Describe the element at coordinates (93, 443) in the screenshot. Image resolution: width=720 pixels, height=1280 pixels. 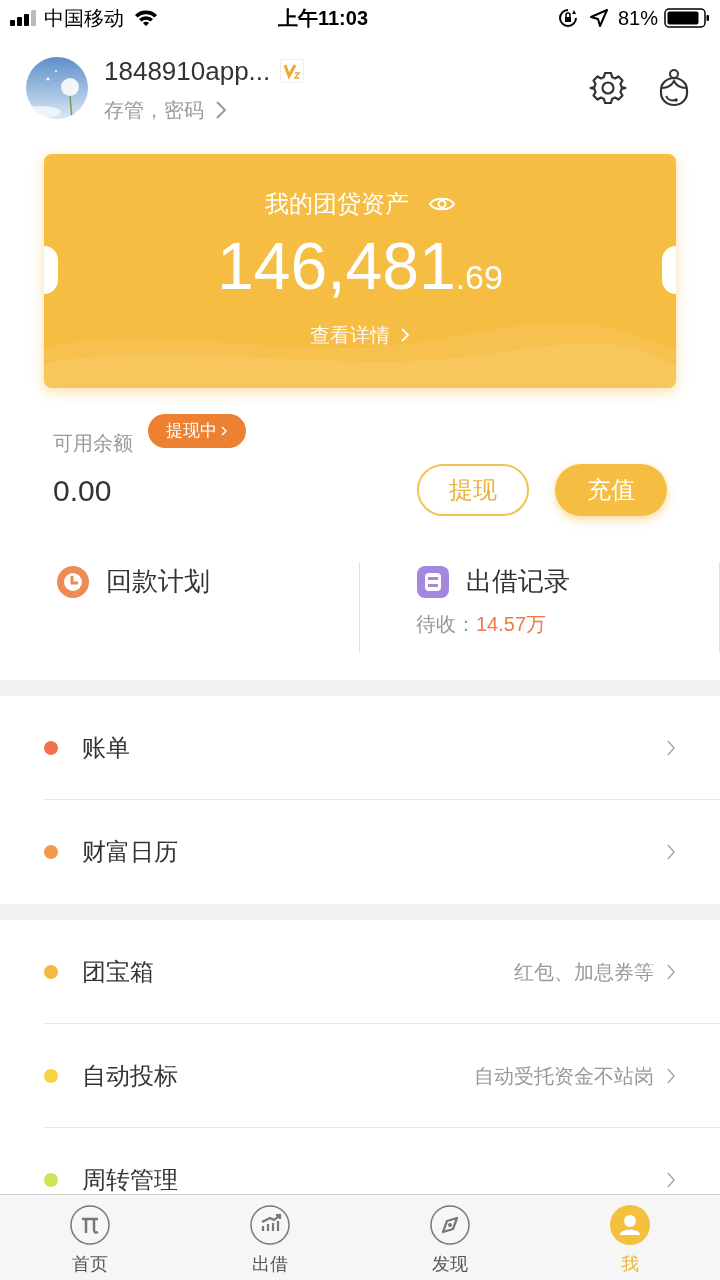
I see `balance-label: 可用余额` at that location.